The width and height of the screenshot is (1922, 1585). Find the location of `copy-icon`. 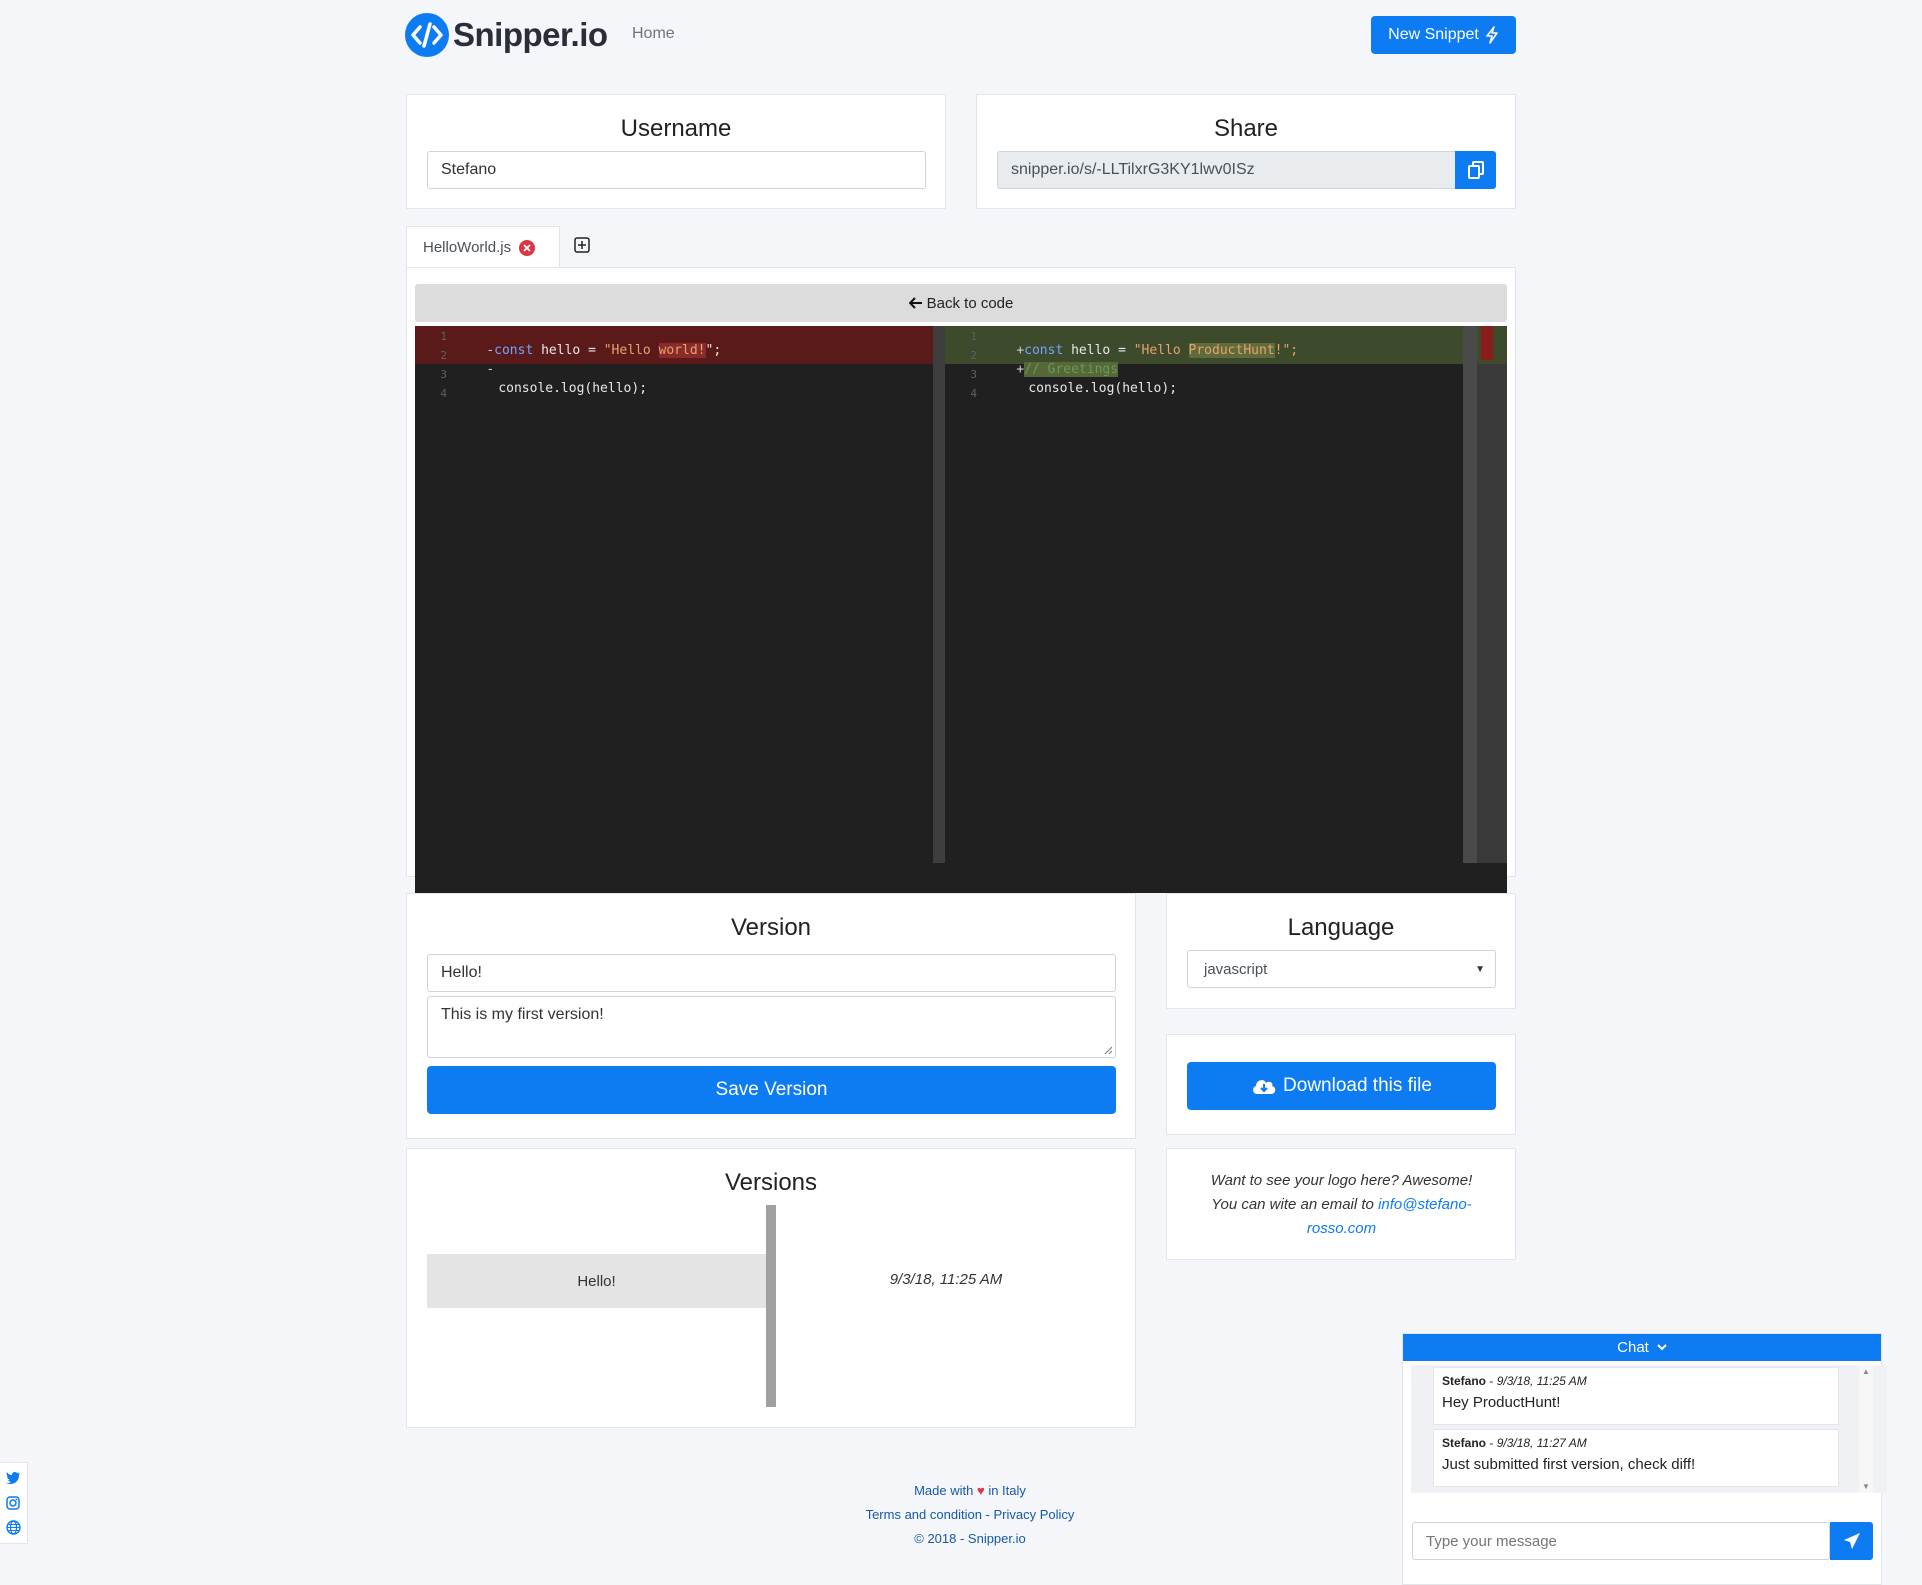

copy-icon is located at coordinates (1475, 170).